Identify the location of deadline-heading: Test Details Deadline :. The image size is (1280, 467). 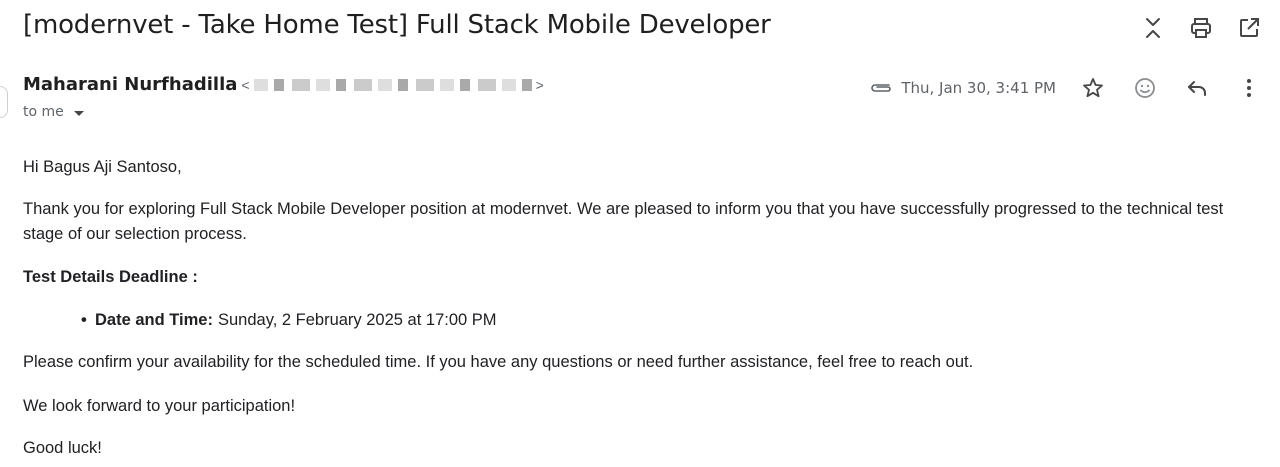
(110, 277).